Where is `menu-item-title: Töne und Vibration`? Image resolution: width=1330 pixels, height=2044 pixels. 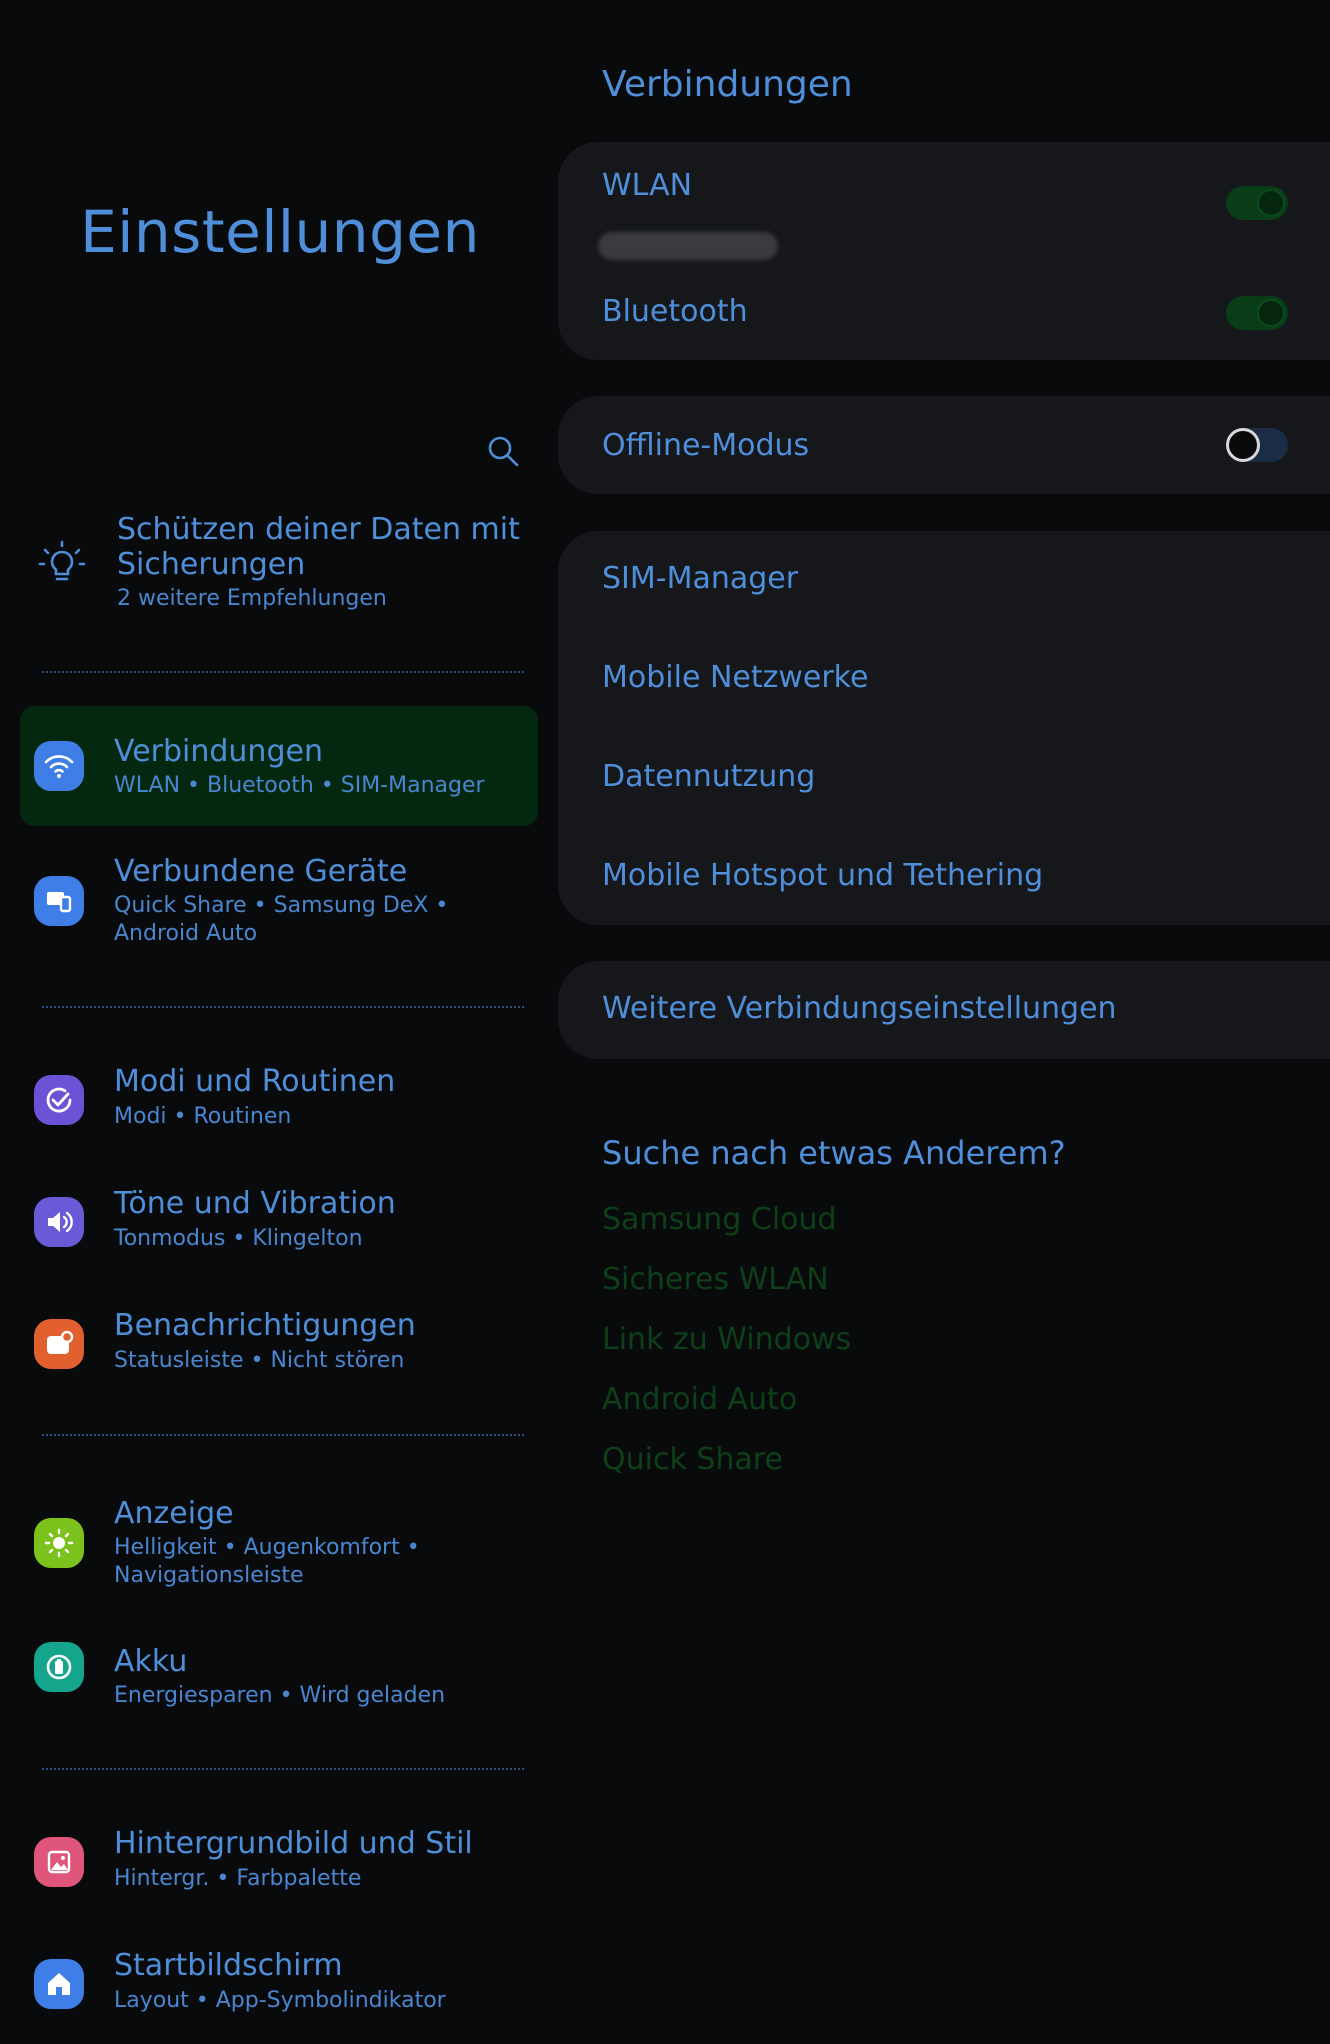 menu-item-title: Töne und Vibration is located at coordinates (255, 1203).